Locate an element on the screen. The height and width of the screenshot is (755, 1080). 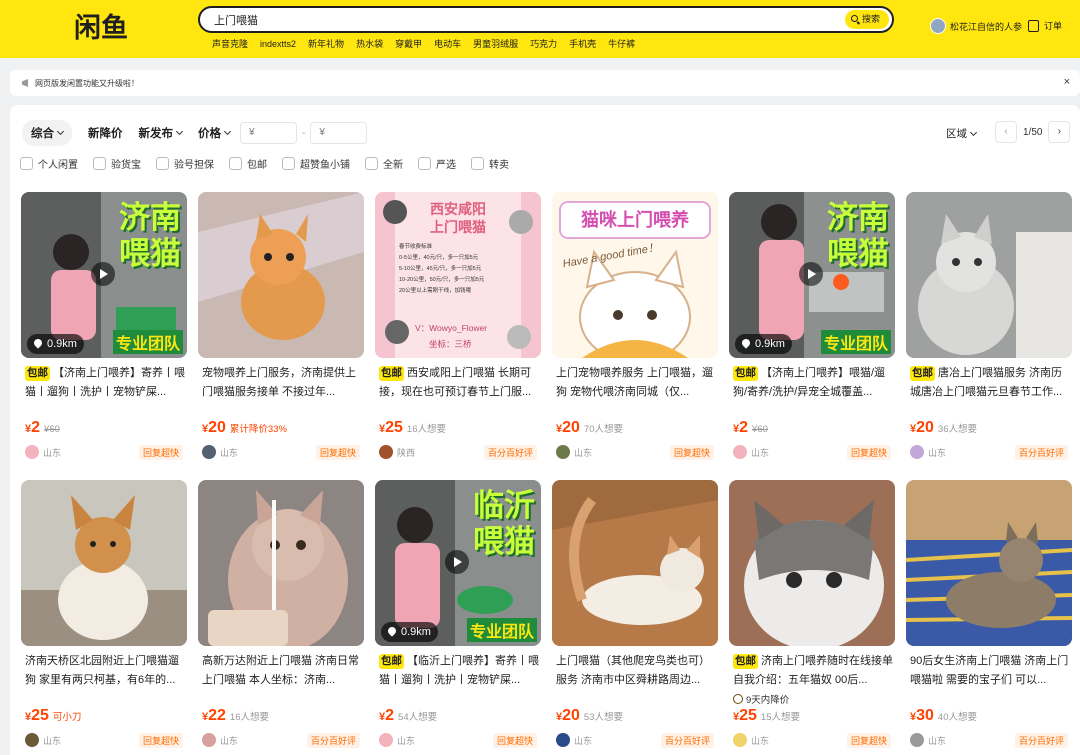
hotword: 穿戴甲 is located at coordinates (408, 44).